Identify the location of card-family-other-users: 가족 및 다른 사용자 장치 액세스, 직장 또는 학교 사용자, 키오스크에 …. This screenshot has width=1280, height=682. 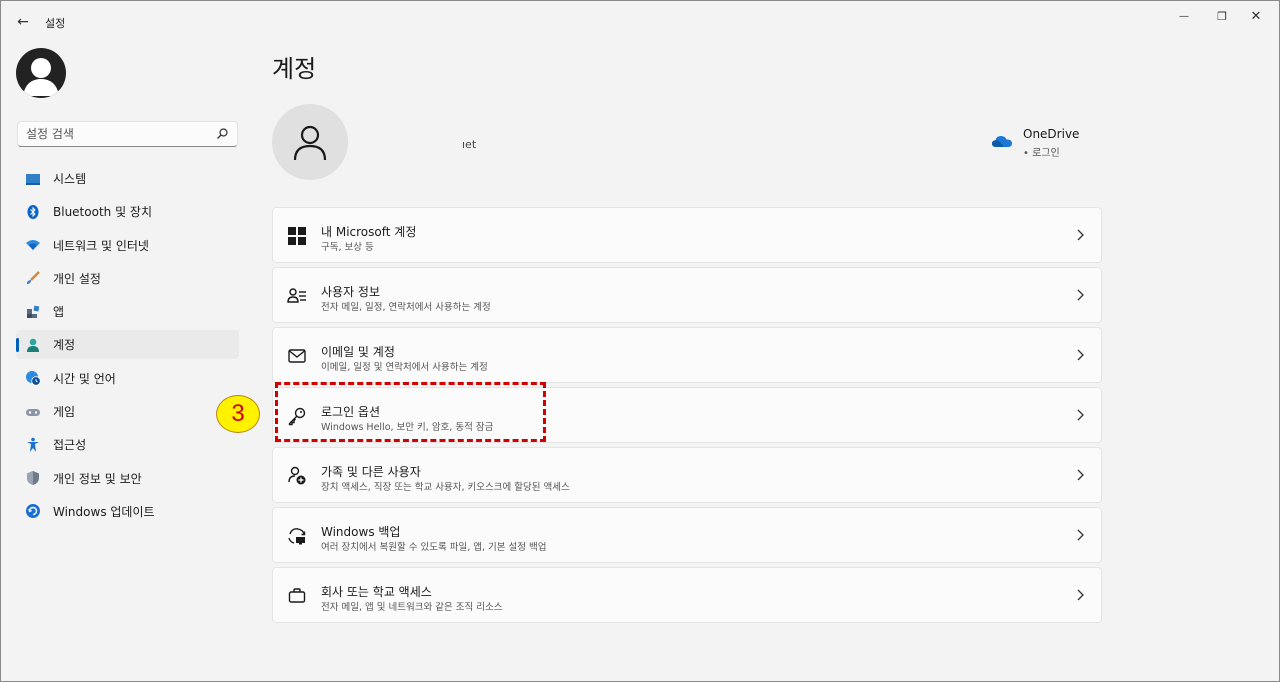
(687, 475).